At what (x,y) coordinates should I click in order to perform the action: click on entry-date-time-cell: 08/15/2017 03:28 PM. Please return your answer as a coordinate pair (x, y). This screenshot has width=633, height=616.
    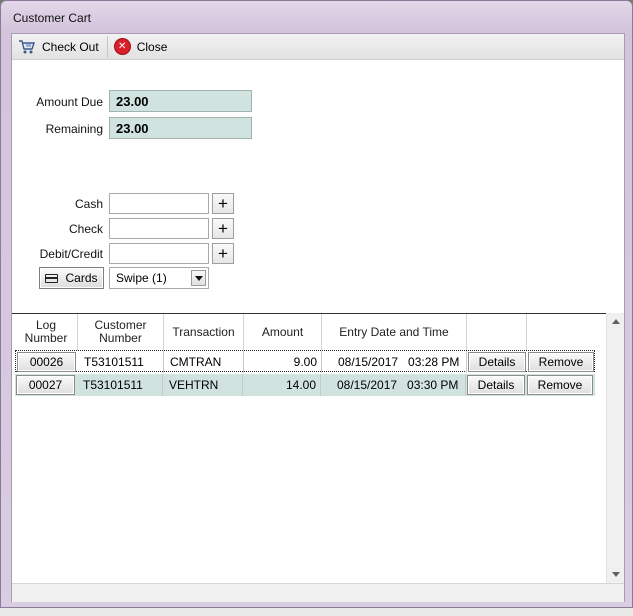
    Looking at the image, I should click on (394, 362).